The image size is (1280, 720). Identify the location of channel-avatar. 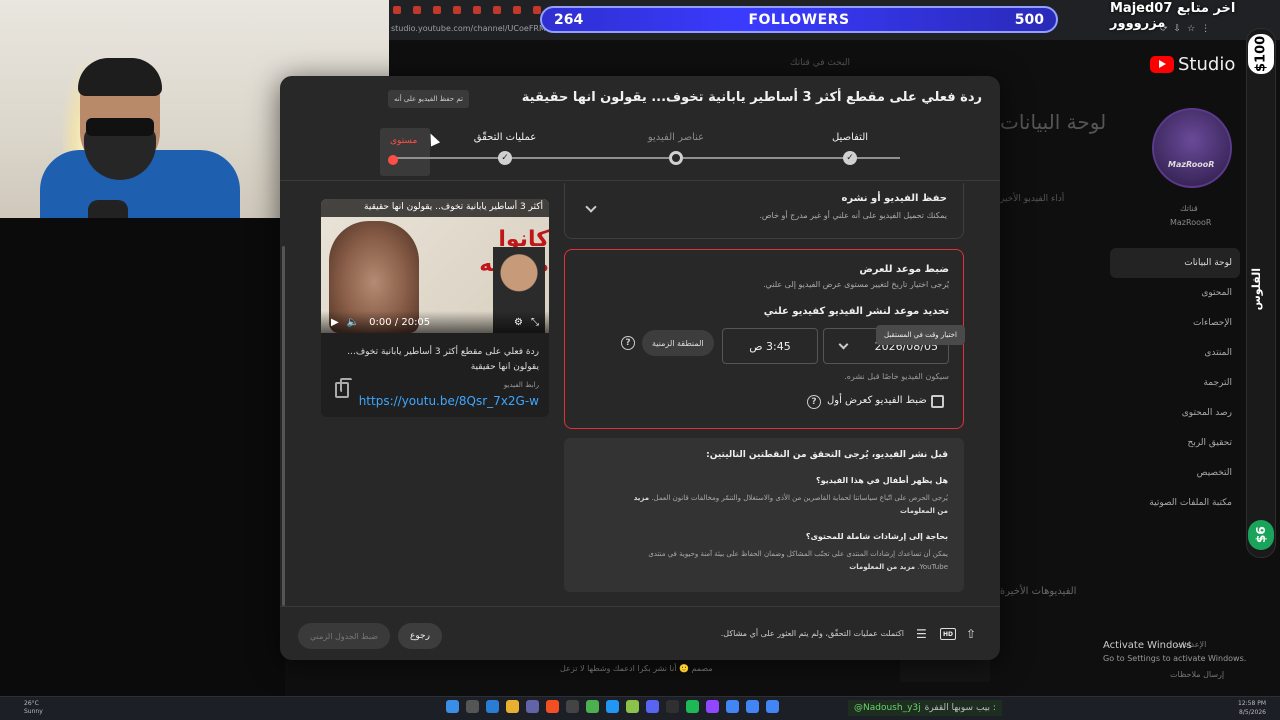
(1192, 148).